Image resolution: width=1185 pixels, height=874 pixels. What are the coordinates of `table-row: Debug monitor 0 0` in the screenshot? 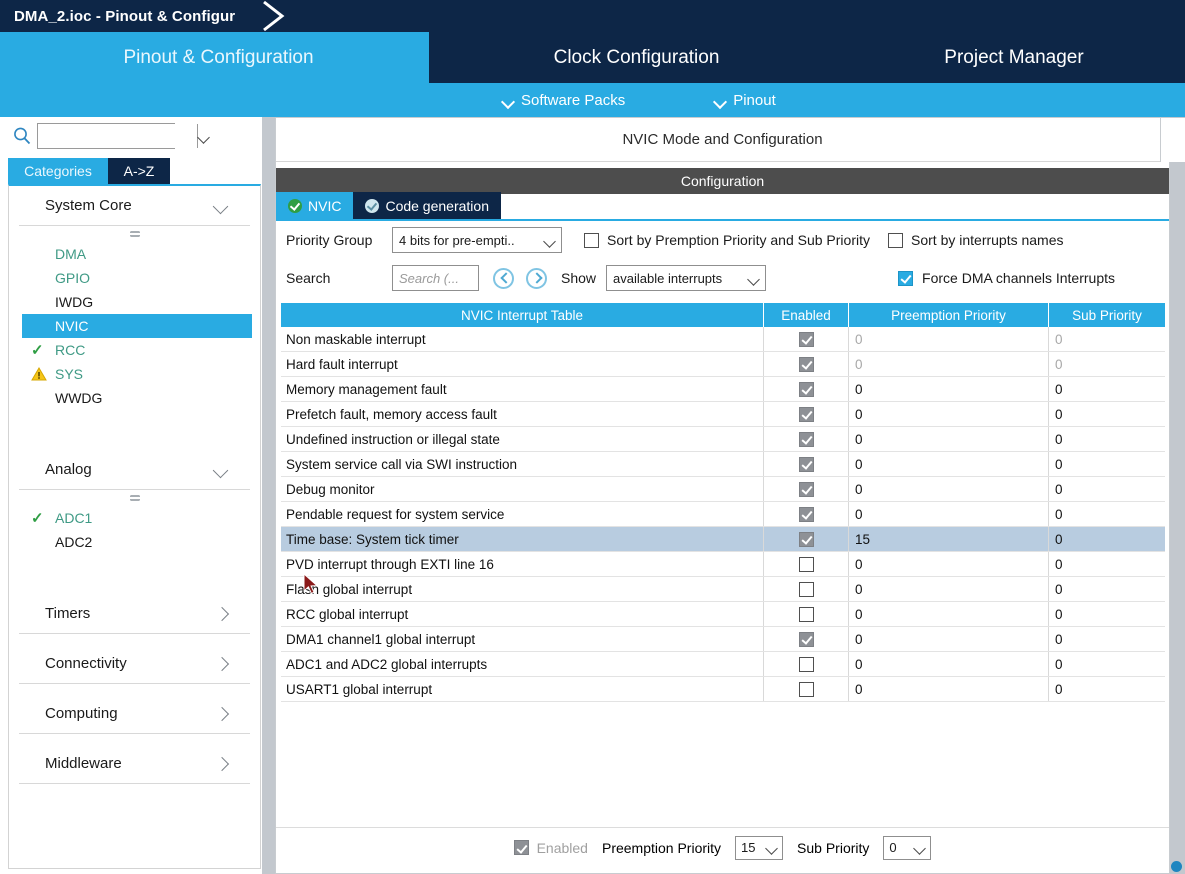 It's located at (723, 489).